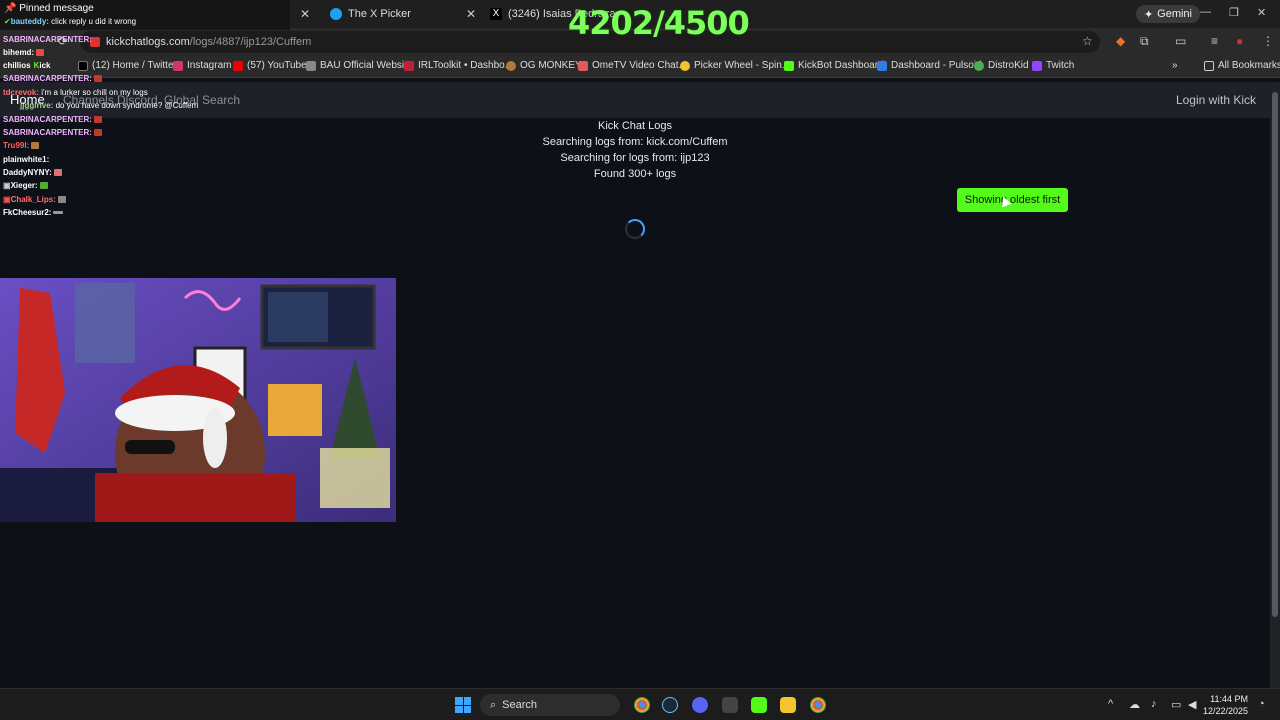 This screenshot has width=1280, height=720. Describe the element at coordinates (511, 65) in the screenshot. I see `monkey-icon` at that location.